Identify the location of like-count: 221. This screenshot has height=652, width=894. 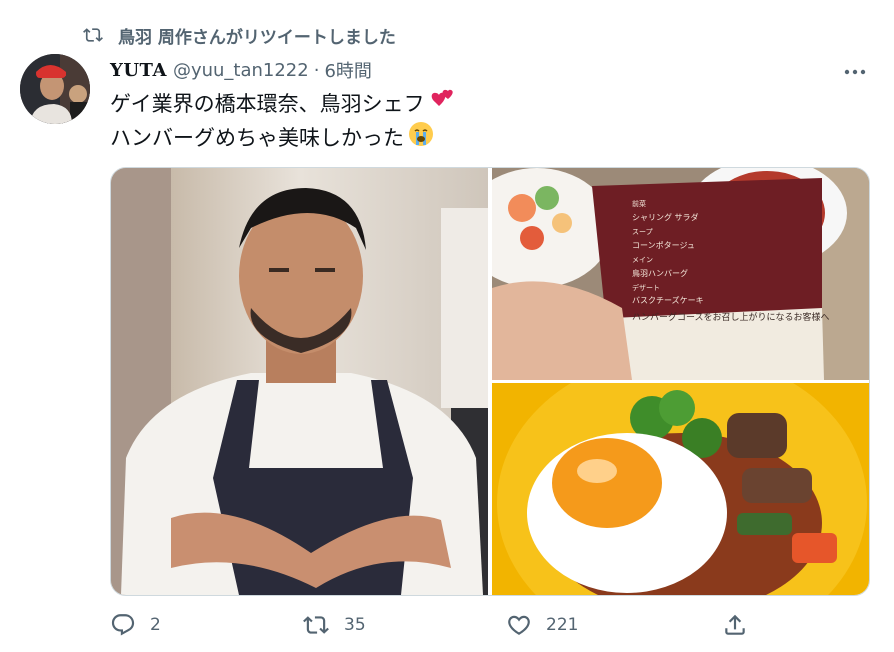
(562, 625).